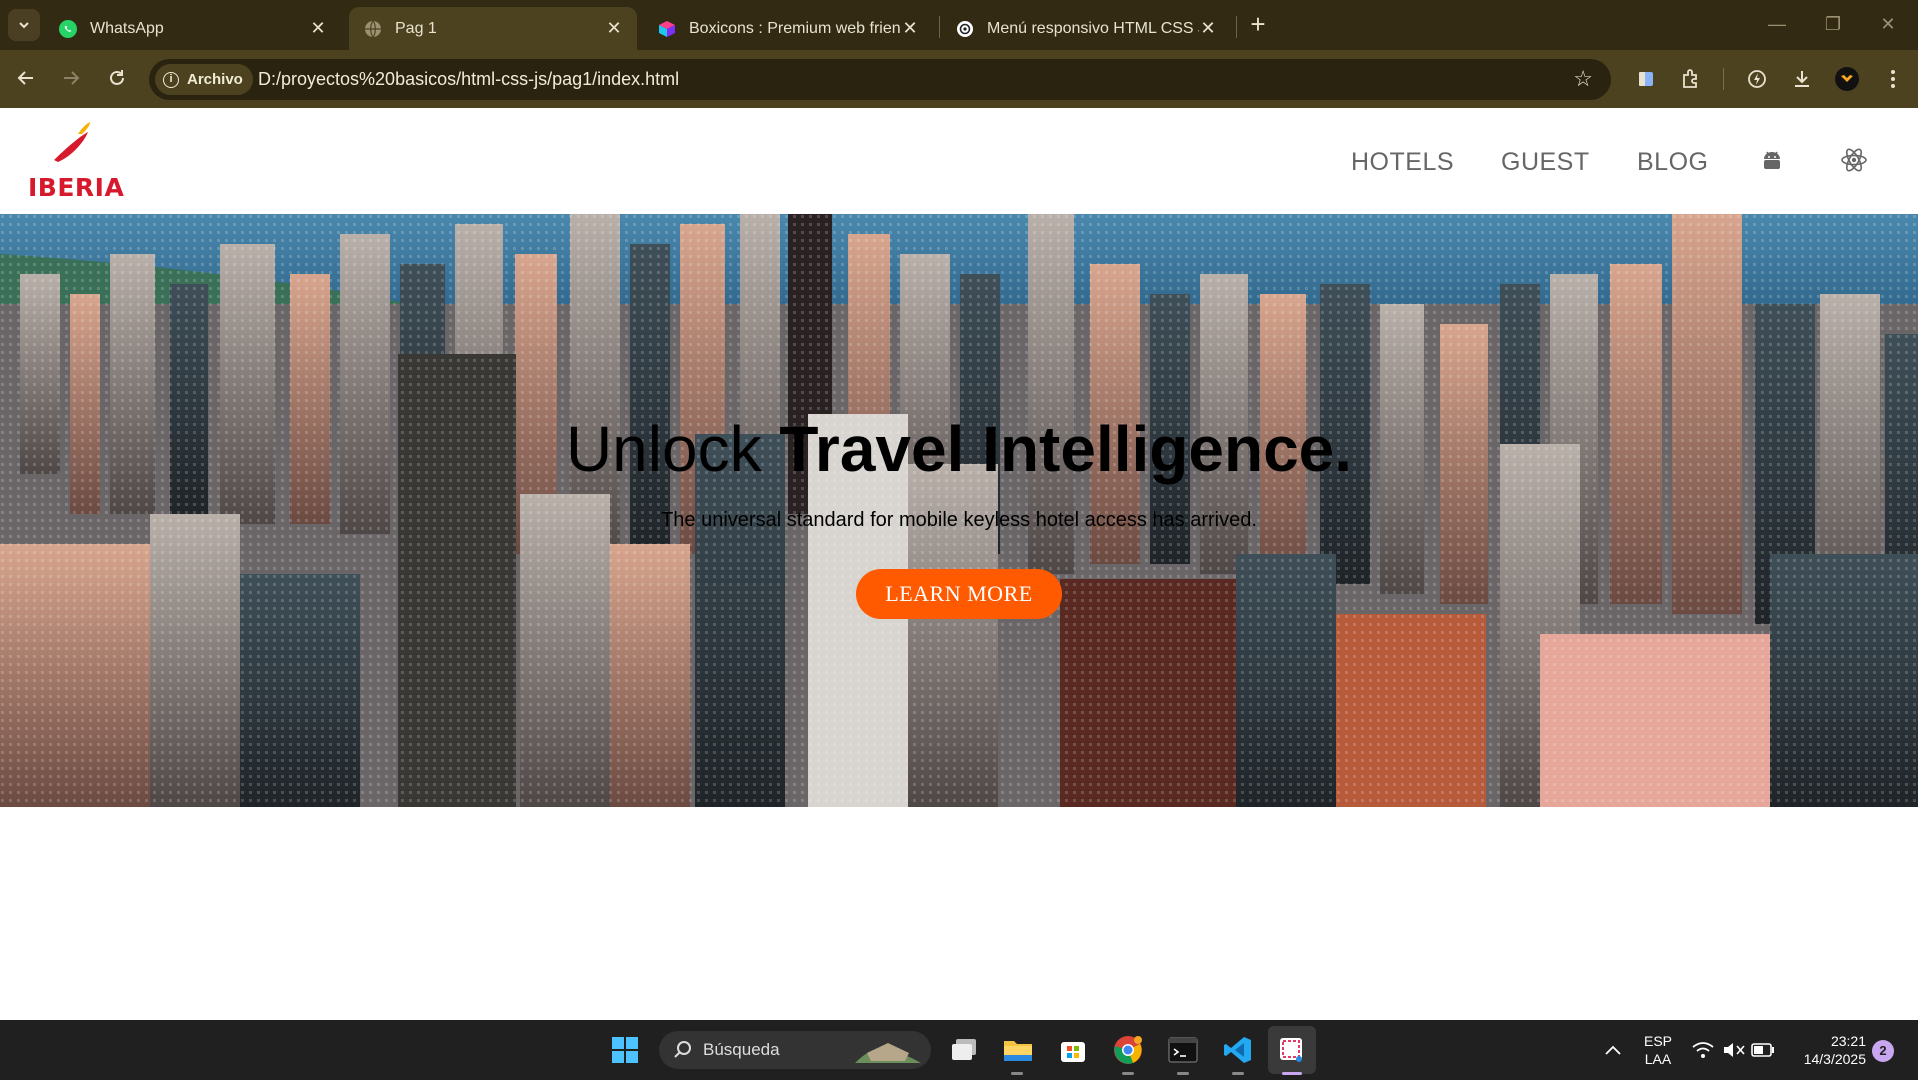  I want to click on reload-icon, so click(117, 77).